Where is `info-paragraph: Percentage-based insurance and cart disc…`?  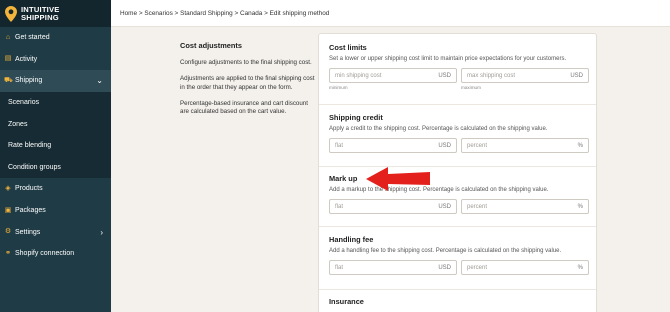 info-paragraph: Percentage-based insurance and cart disc… is located at coordinates (244, 107).